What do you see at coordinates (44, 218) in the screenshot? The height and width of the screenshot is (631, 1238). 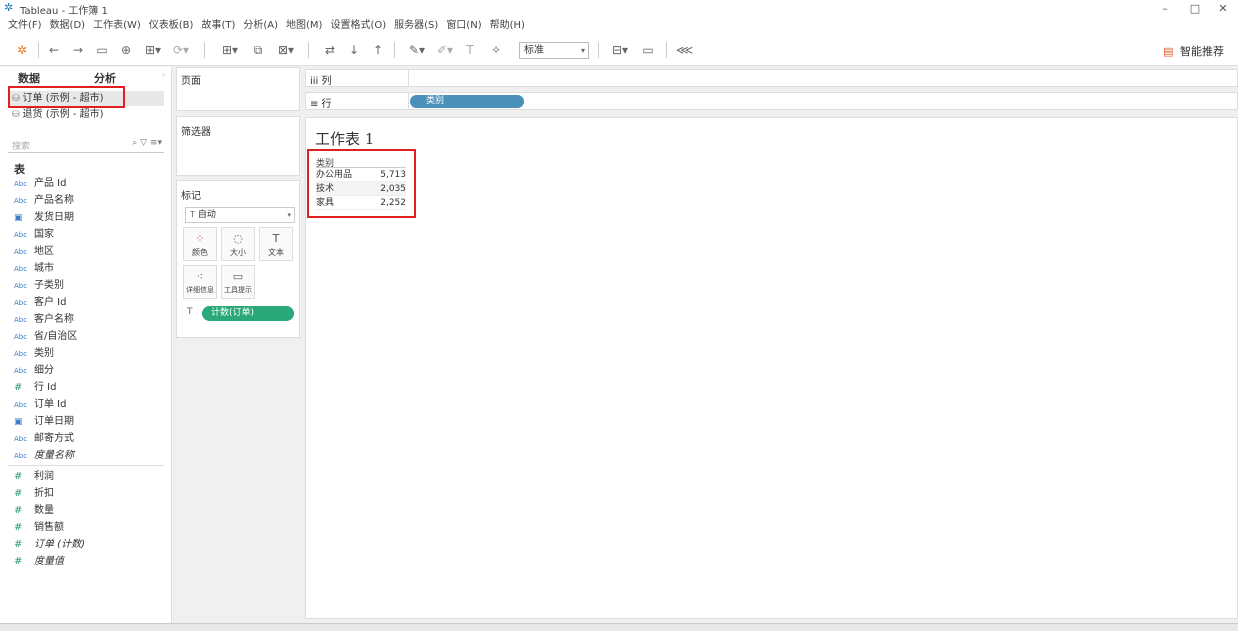 I see `field-item: ▣ 发货日期` at bounding box center [44, 218].